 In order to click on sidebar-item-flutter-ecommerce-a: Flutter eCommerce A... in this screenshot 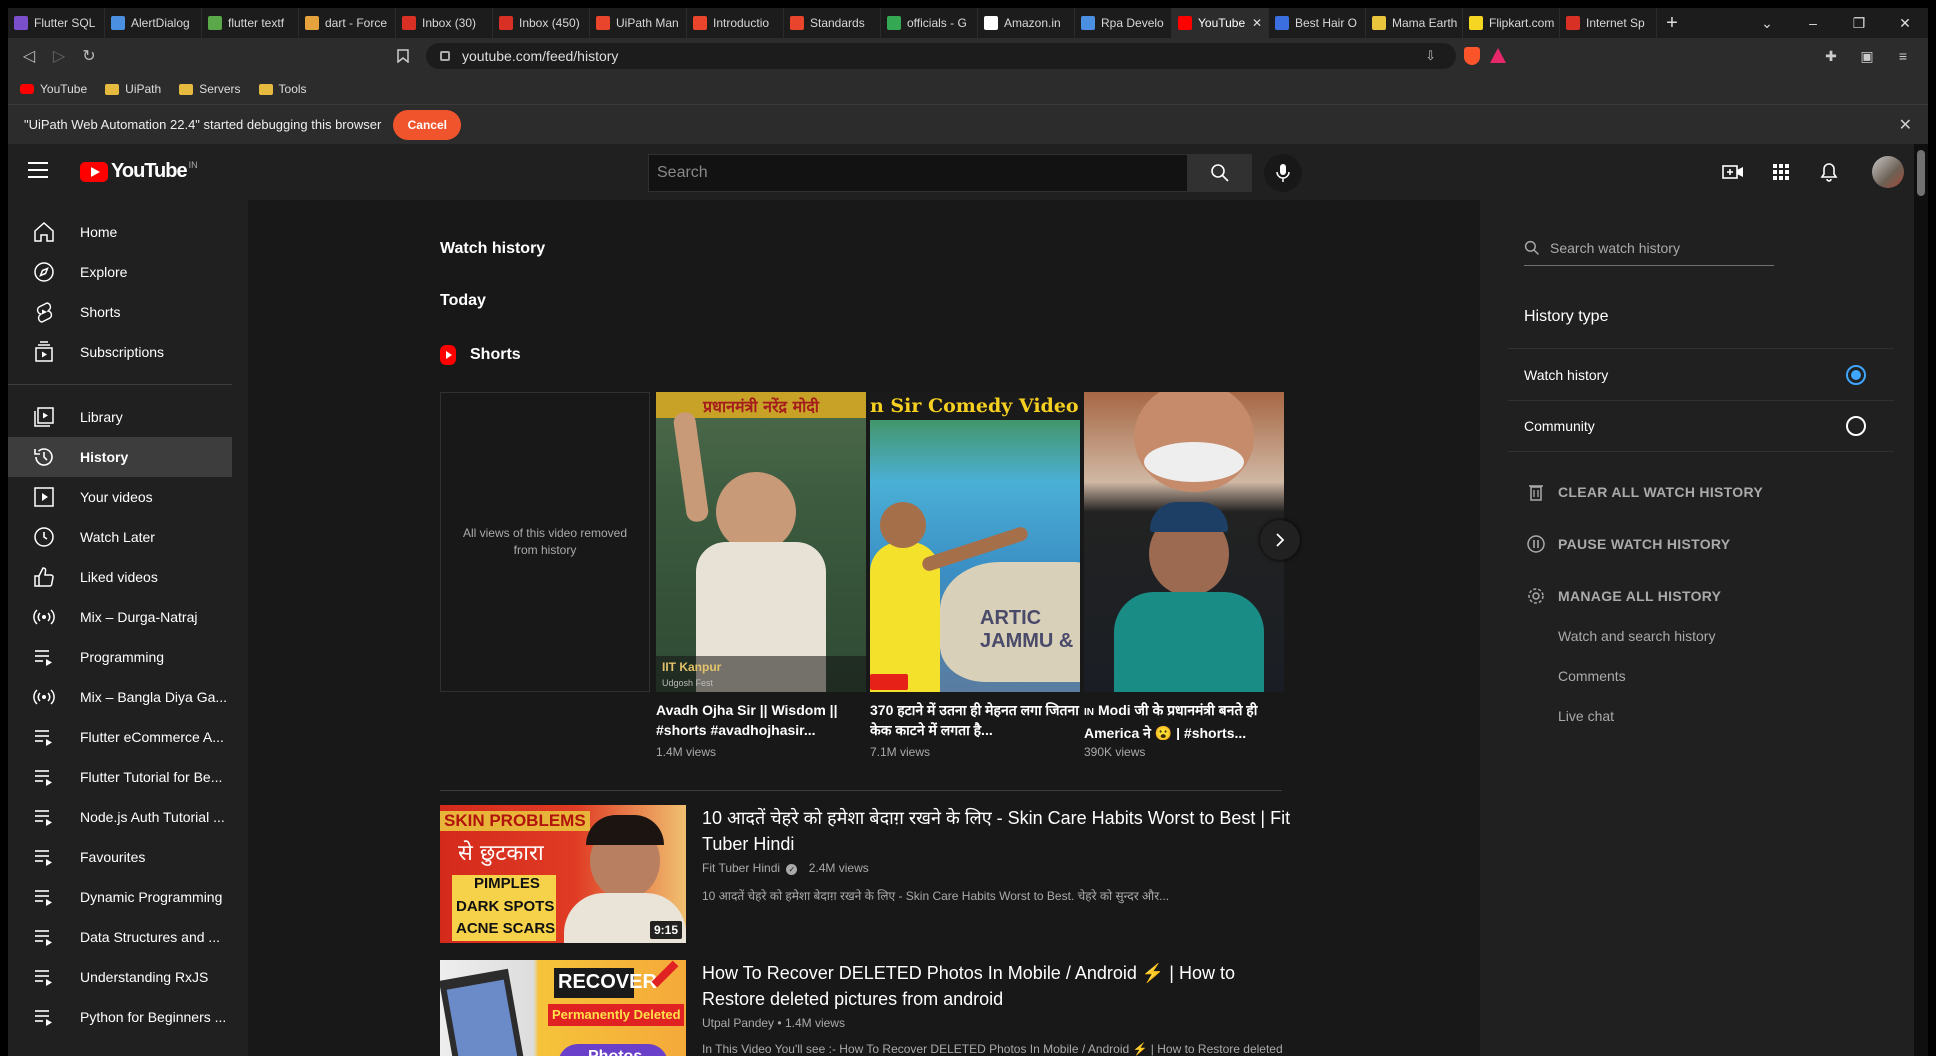, I will do `click(120, 737)`.